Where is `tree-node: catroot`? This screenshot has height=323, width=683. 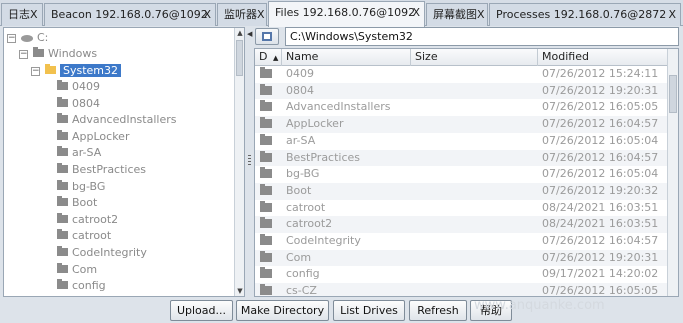
tree-node: catroot is located at coordinates (84, 236).